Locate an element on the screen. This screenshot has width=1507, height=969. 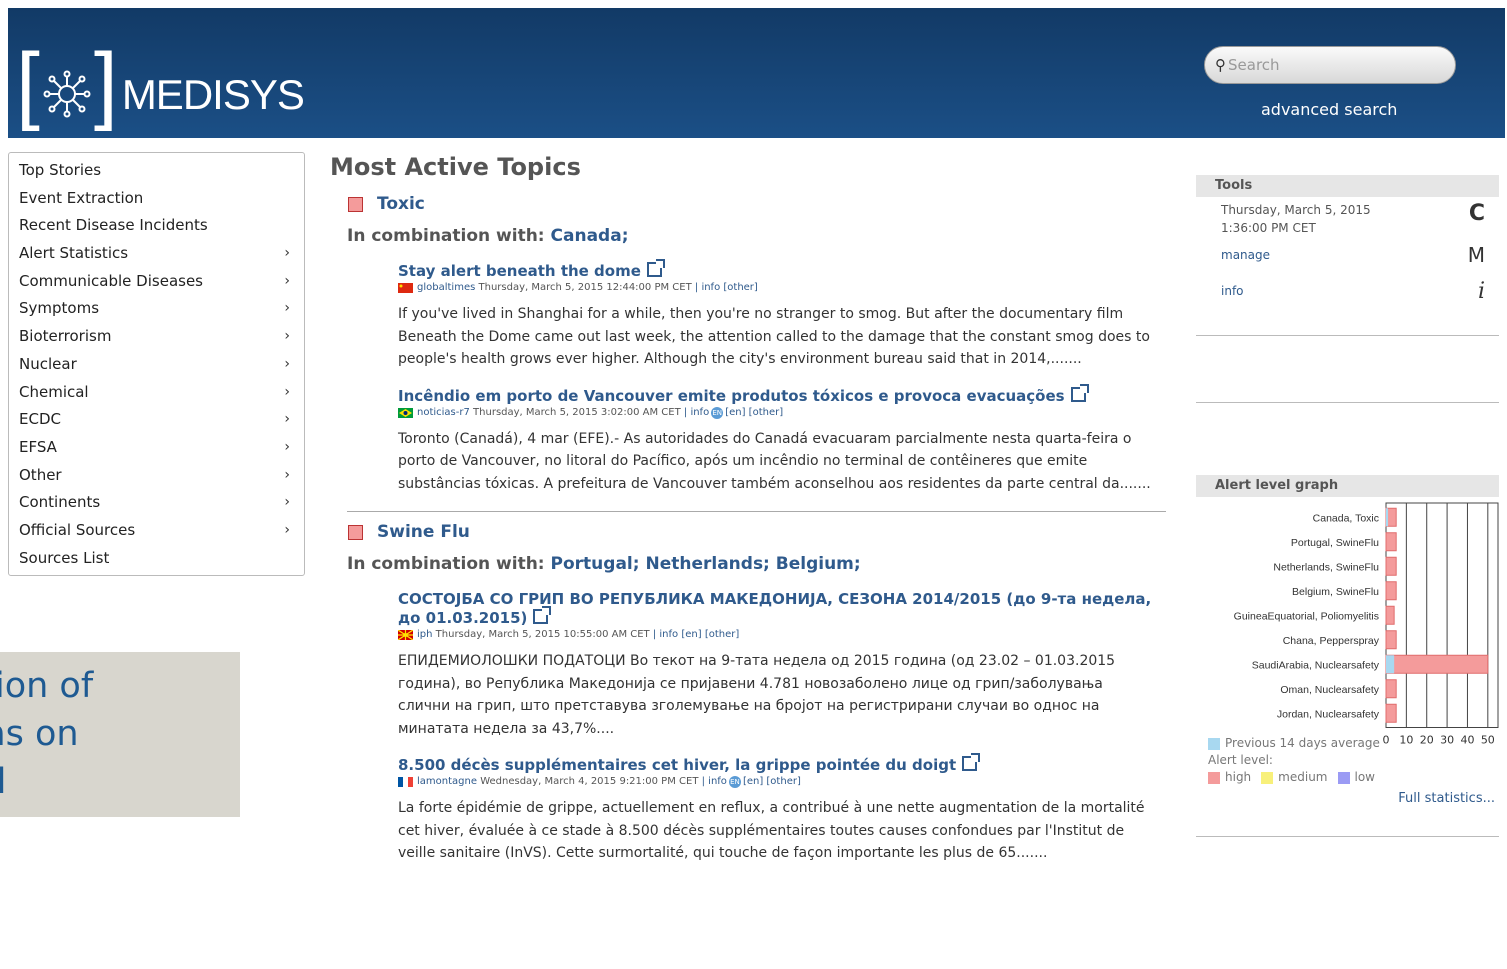
sidebar-item: Chemical › is located at coordinates (156, 393).